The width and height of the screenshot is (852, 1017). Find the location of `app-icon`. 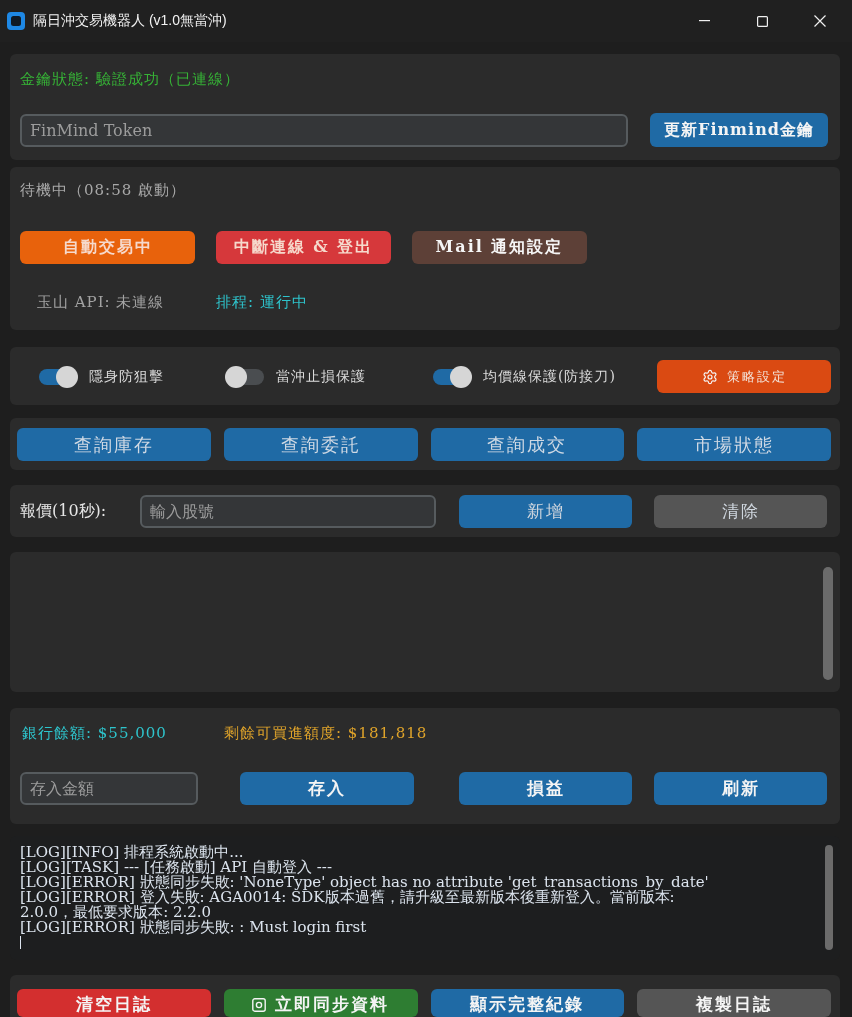

app-icon is located at coordinates (16, 21).